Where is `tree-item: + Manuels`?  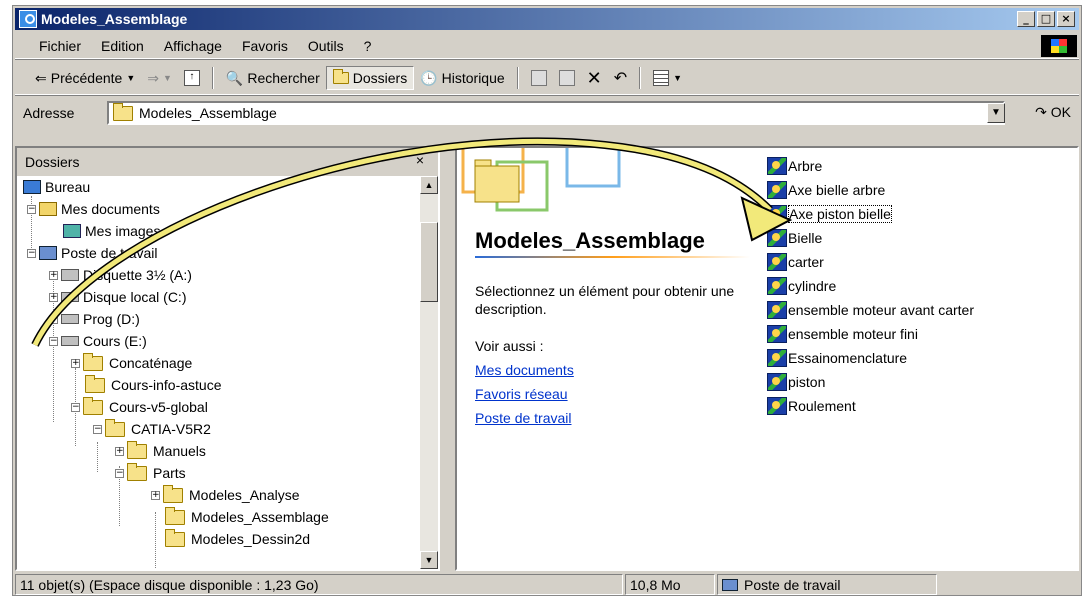 tree-item: + Manuels is located at coordinates (160, 451).